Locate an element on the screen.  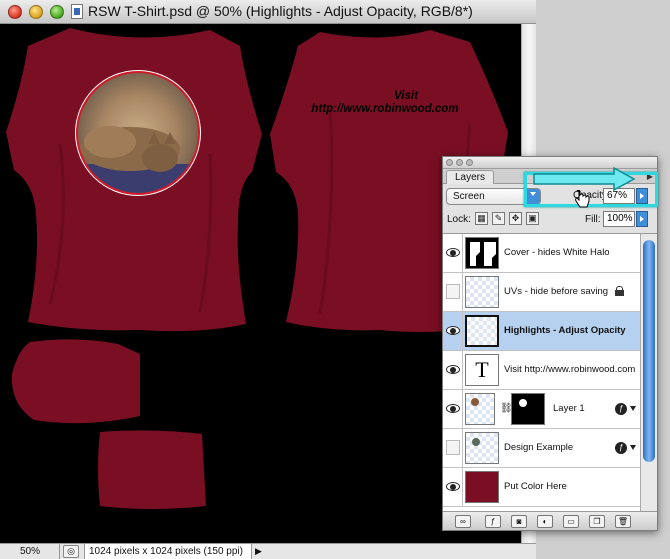
layer-row-cover: Cover - hides White Halo is located at coordinates (541, 253).